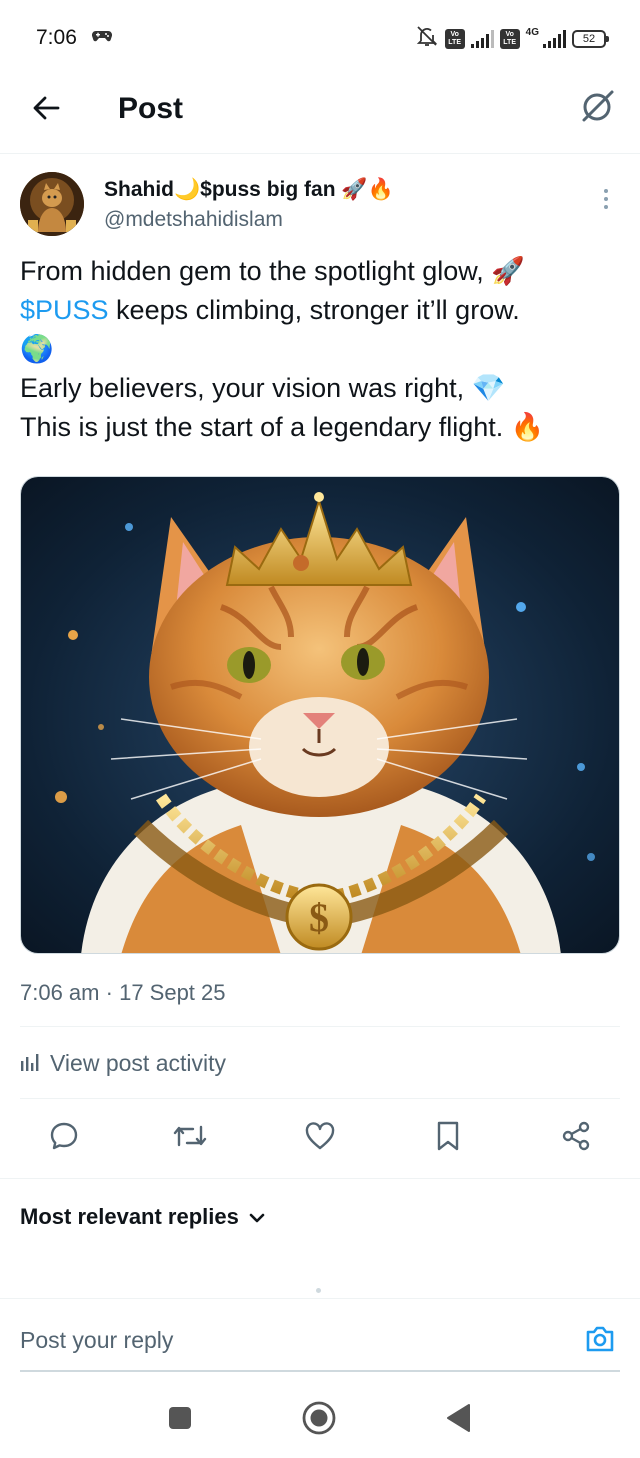  I want to click on more-options-button, so click(606, 199).